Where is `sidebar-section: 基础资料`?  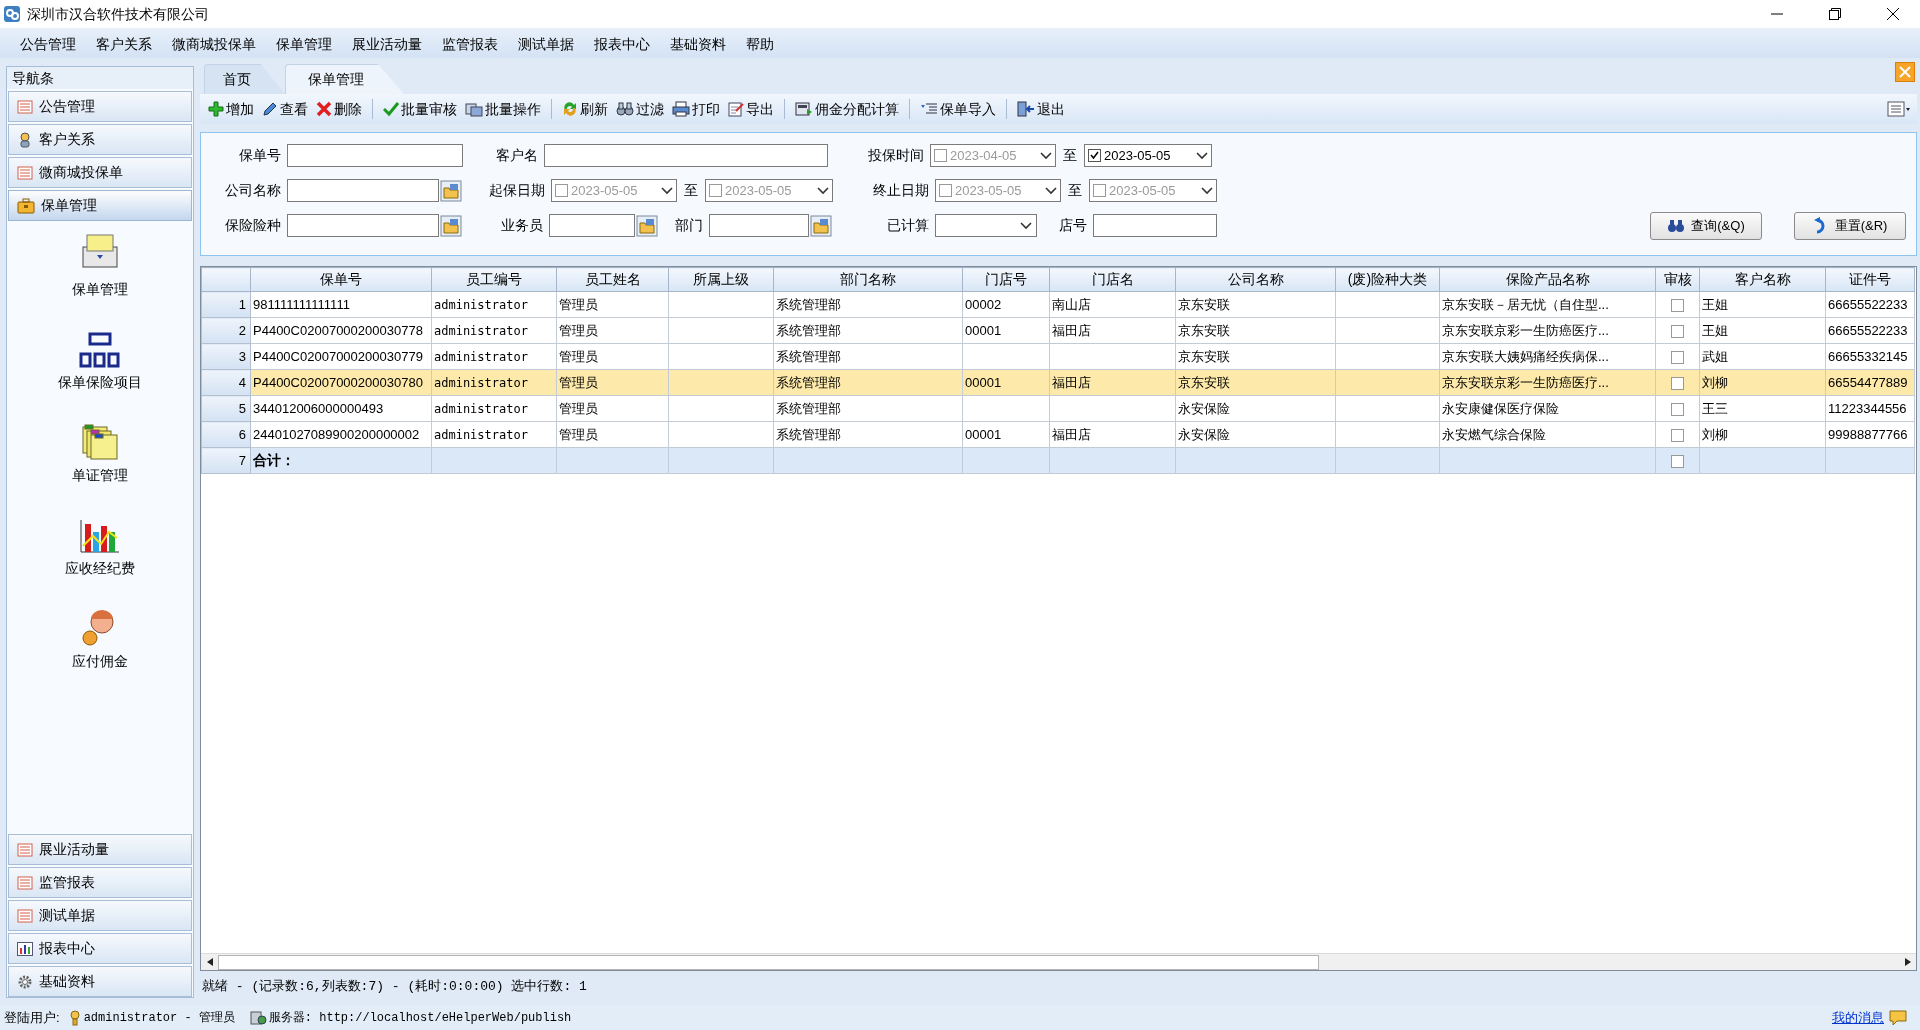 sidebar-section: 基础资料 is located at coordinates (100, 981).